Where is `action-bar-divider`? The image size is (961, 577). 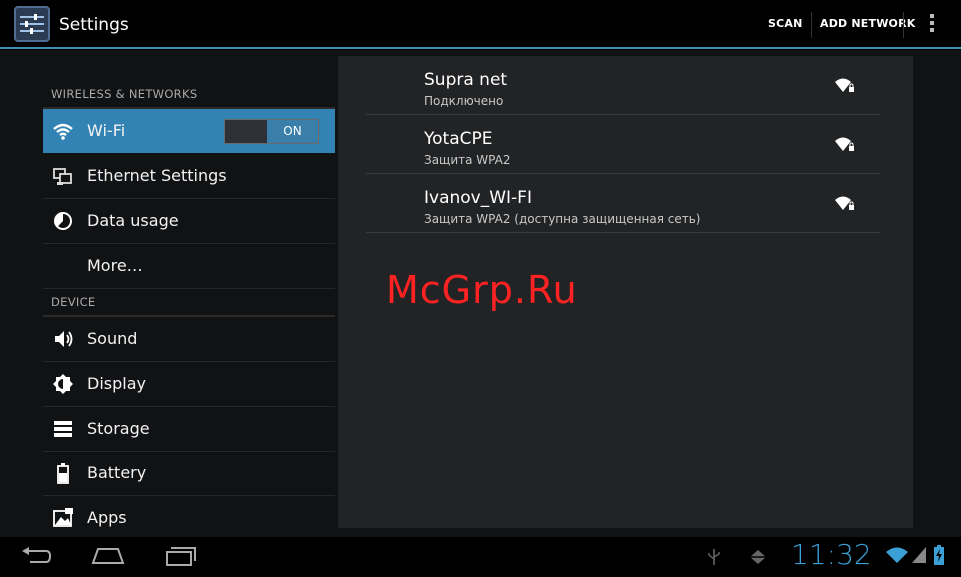
action-bar-divider is located at coordinates (480, 48).